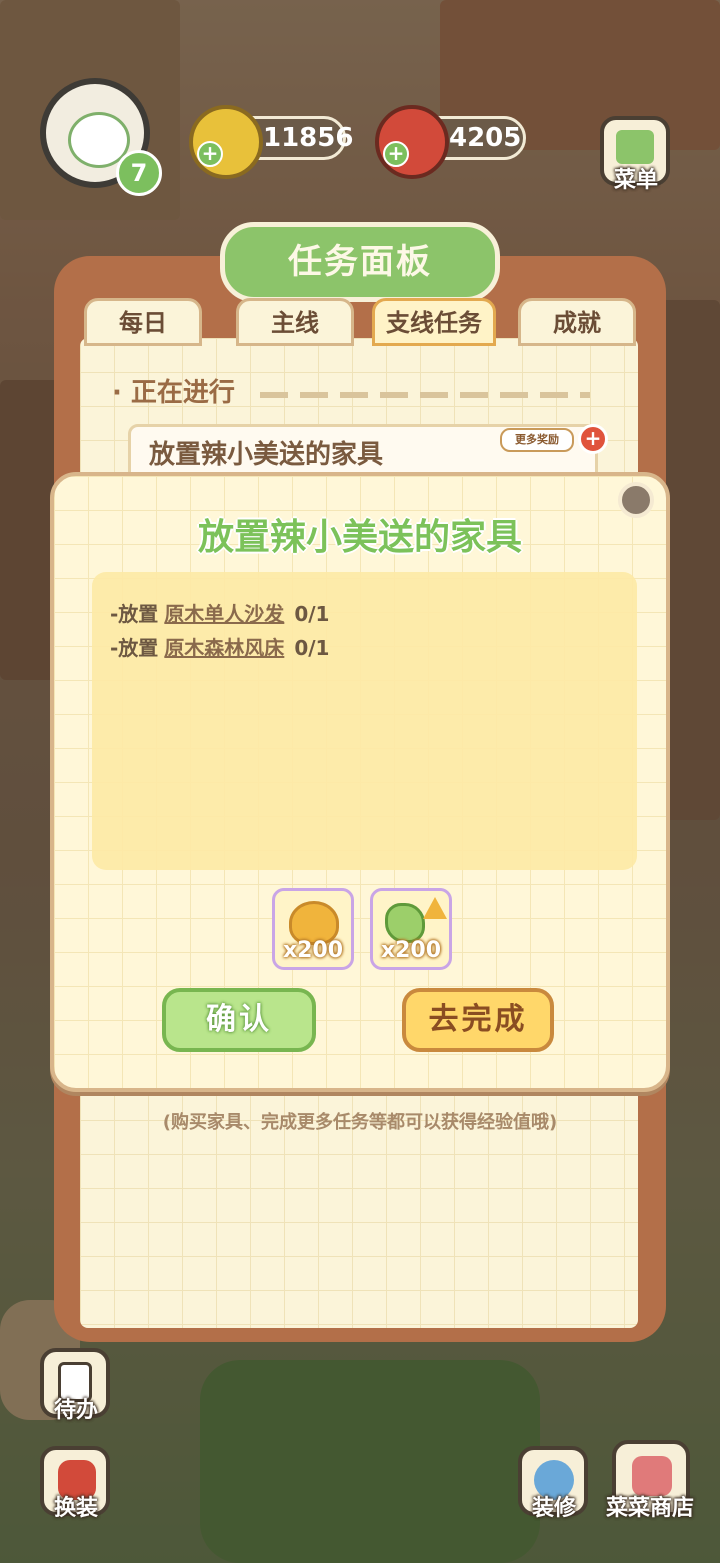  I want to click on tab-side-quests: 支线任务, so click(434, 322).